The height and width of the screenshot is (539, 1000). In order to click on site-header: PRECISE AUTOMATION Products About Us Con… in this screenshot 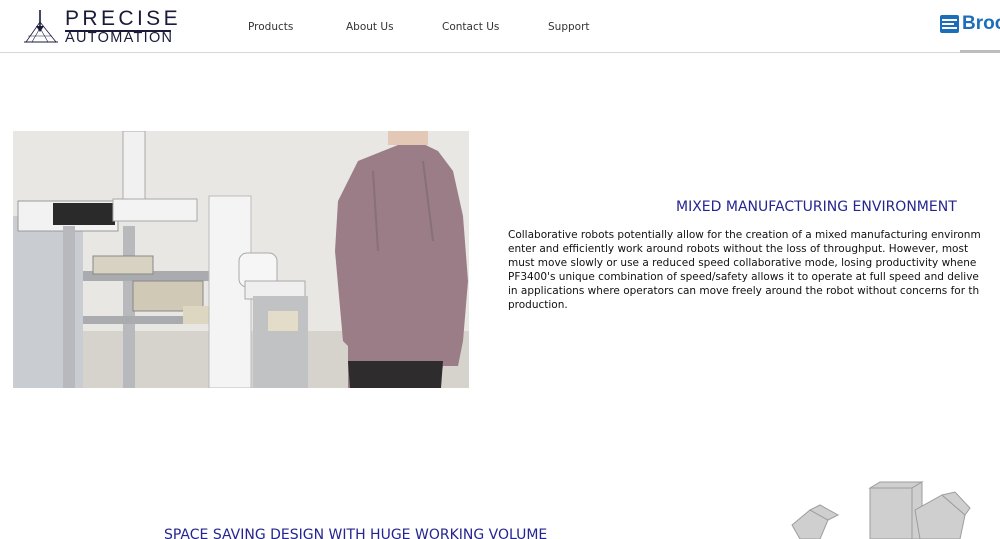, I will do `click(500, 26)`.